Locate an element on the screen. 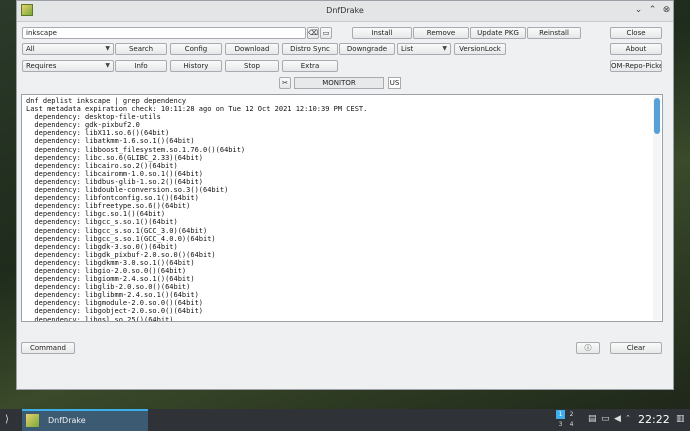 This screenshot has height=431, width=690. virtual-desktop-pager: 1 2 3 4 is located at coordinates (566, 420).